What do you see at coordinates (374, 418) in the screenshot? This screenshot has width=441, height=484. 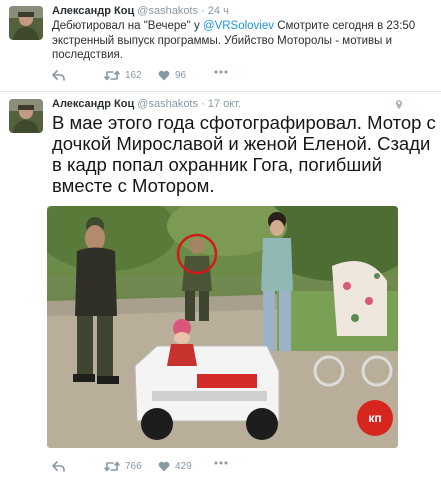 I see `watermark-logo: кп` at bounding box center [374, 418].